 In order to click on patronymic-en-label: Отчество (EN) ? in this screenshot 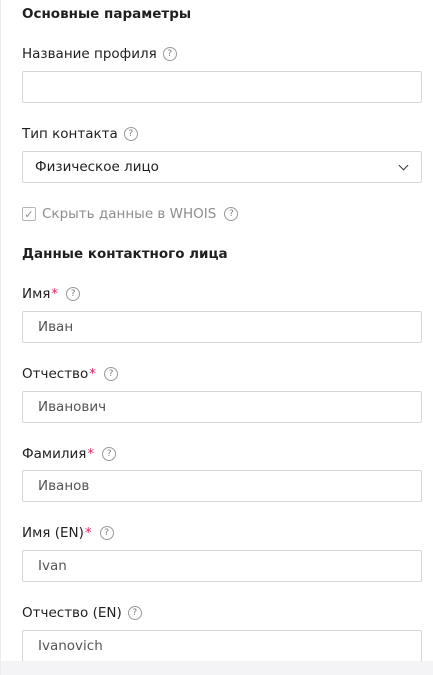, I will do `click(82, 613)`.